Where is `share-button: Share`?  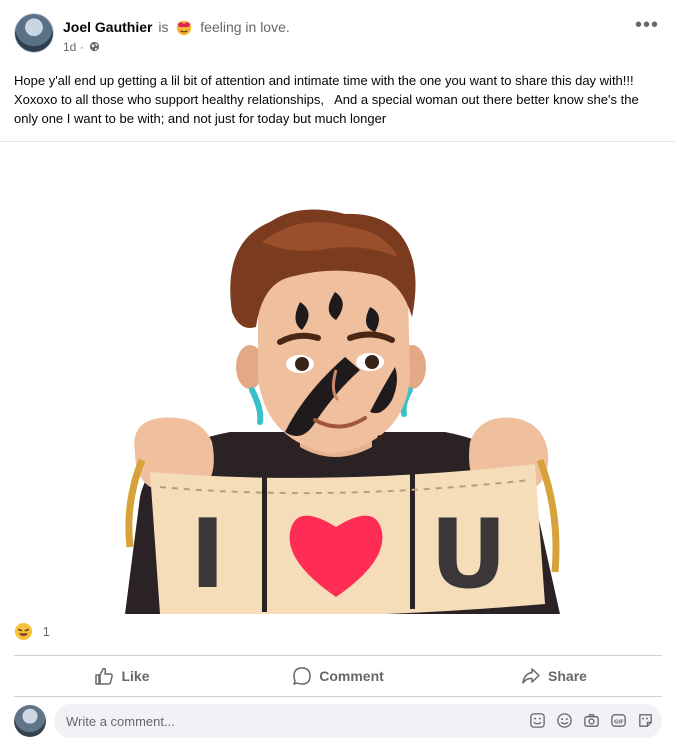
share-button: Share is located at coordinates (554, 676).